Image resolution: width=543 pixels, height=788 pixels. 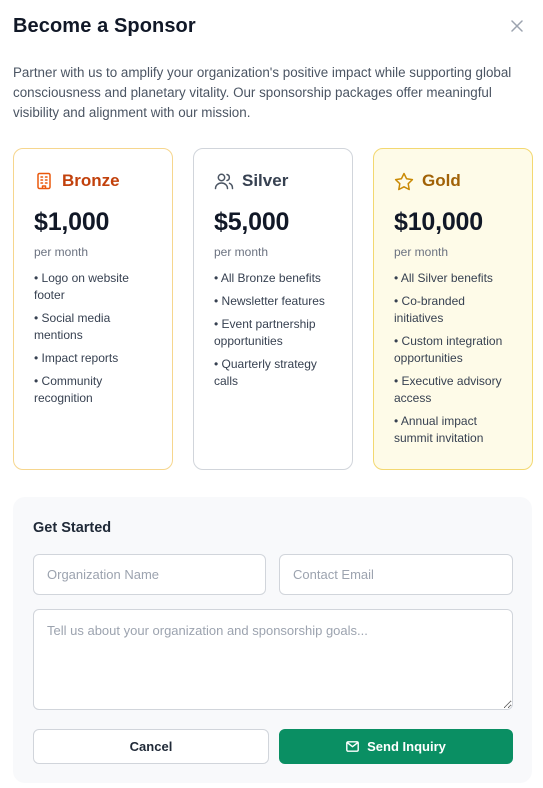 What do you see at coordinates (265, 372) in the screenshot?
I see `benefit-item: • Quarterly strategy calls` at bounding box center [265, 372].